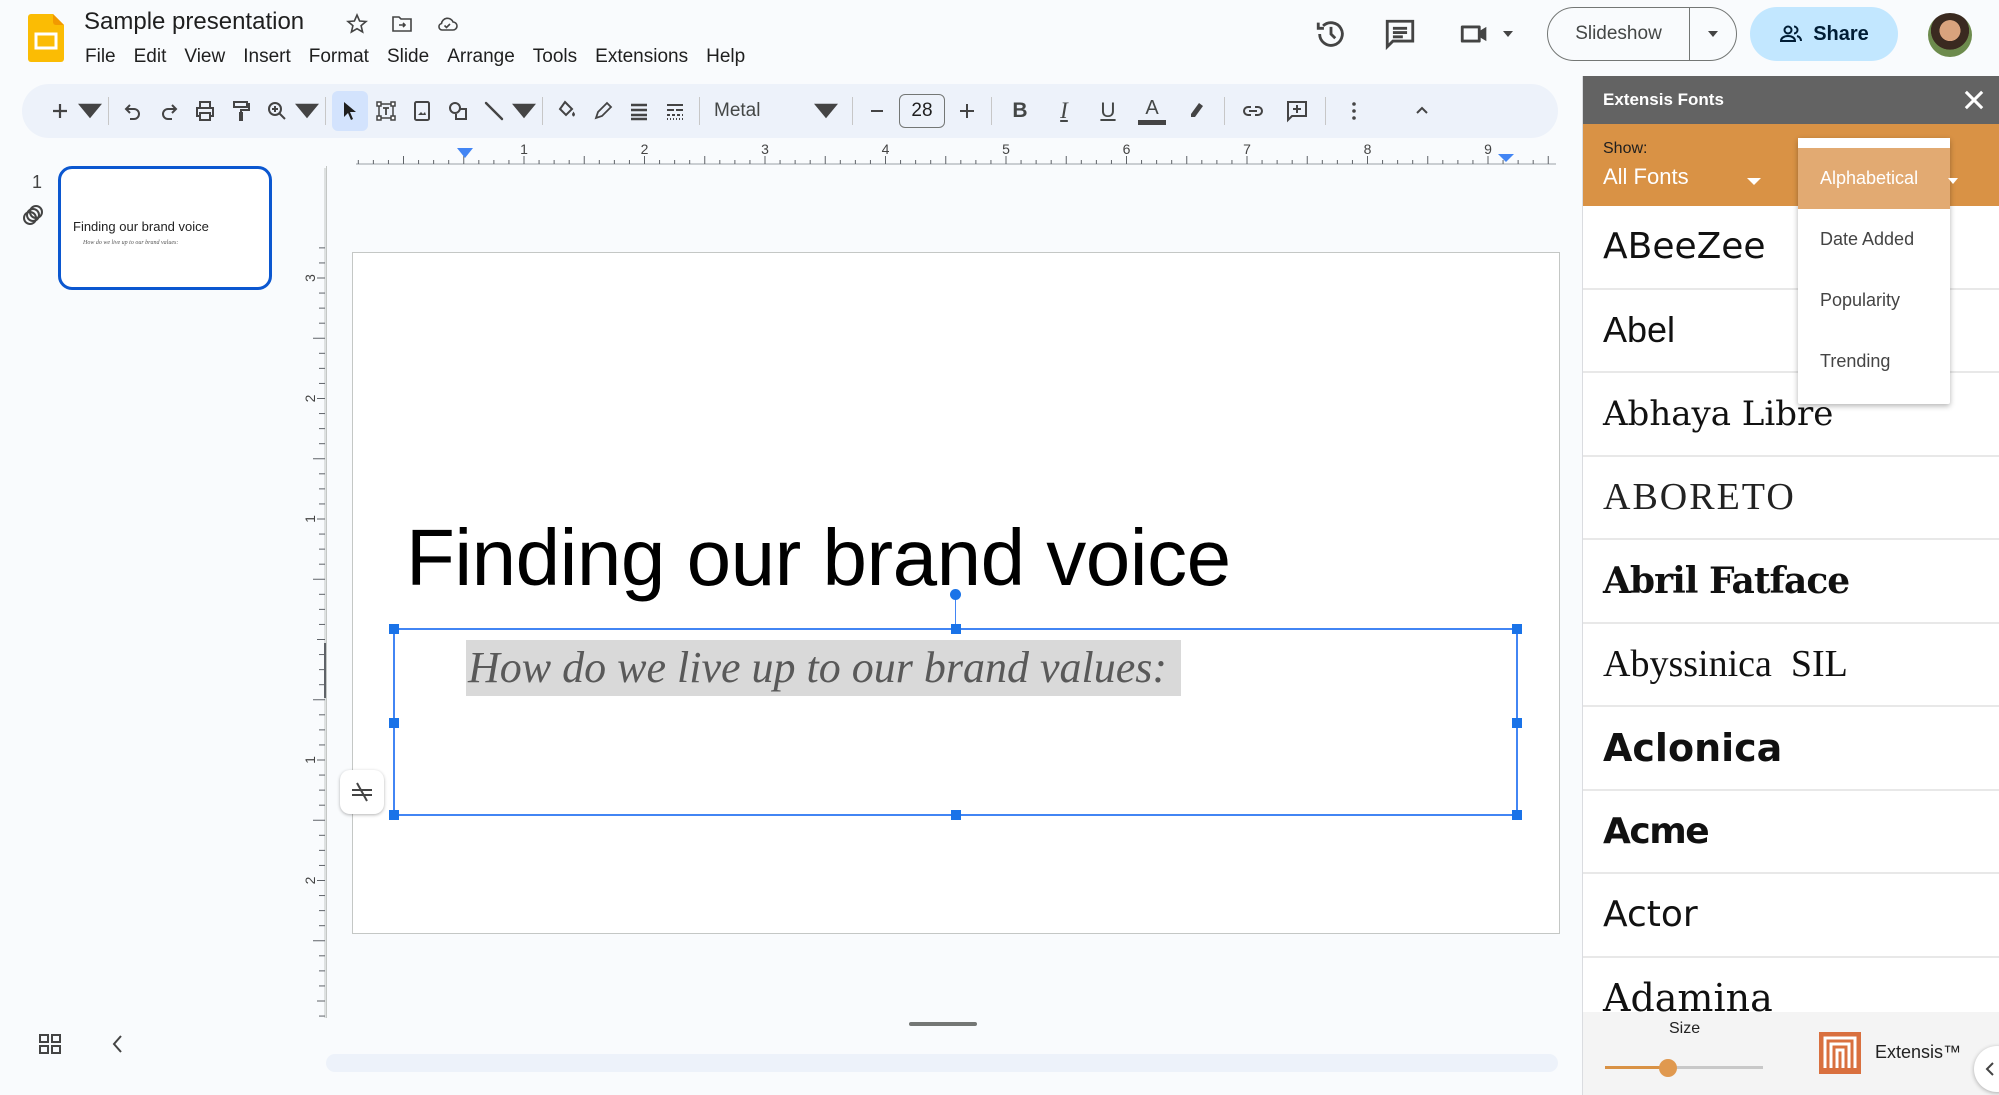  I want to click on slide-title: Finding our brand voice, so click(818, 558).